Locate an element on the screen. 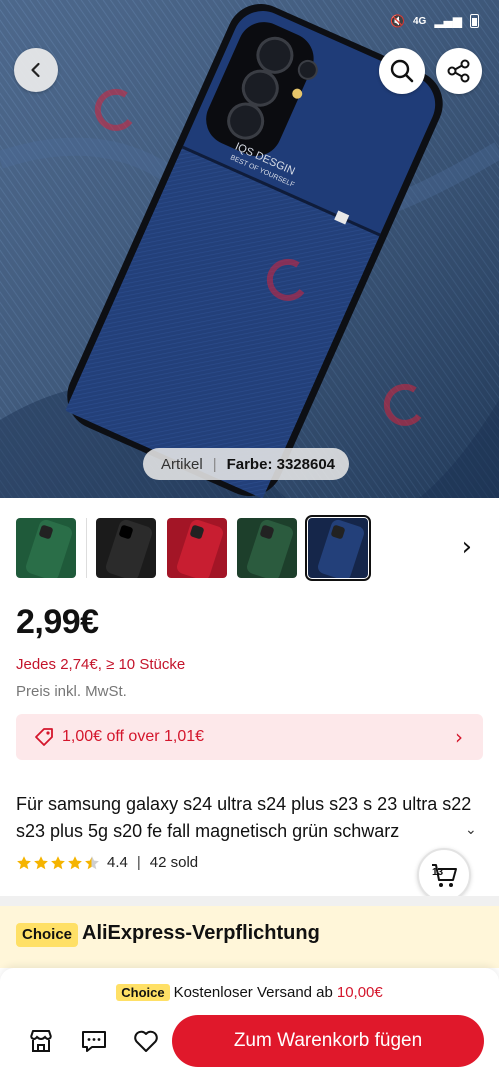  rating-value: 4.4 is located at coordinates (117, 862).